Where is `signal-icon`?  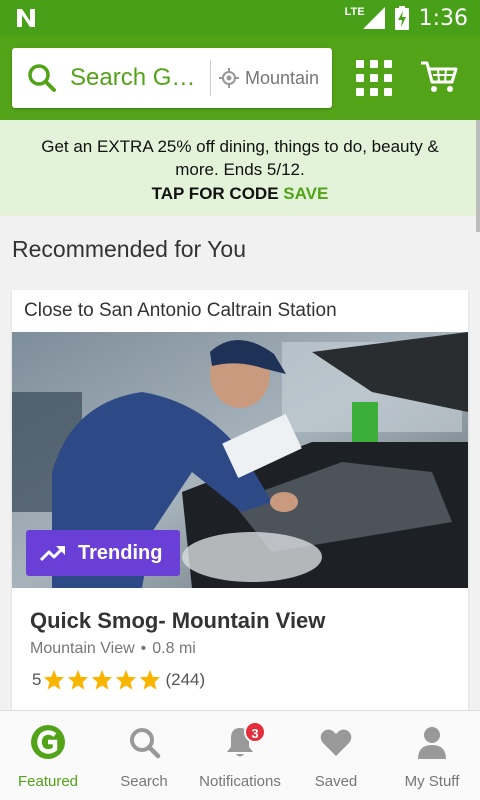 signal-icon is located at coordinates (373, 18).